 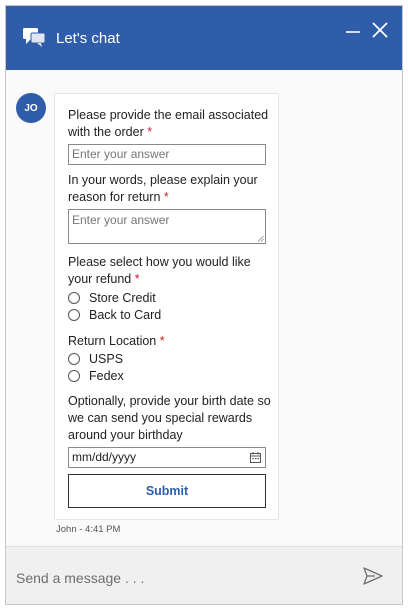 What do you see at coordinates (88, 38) in the screenshot?
I see `chat-title: Let's chat` at bounding box center [88, 38].